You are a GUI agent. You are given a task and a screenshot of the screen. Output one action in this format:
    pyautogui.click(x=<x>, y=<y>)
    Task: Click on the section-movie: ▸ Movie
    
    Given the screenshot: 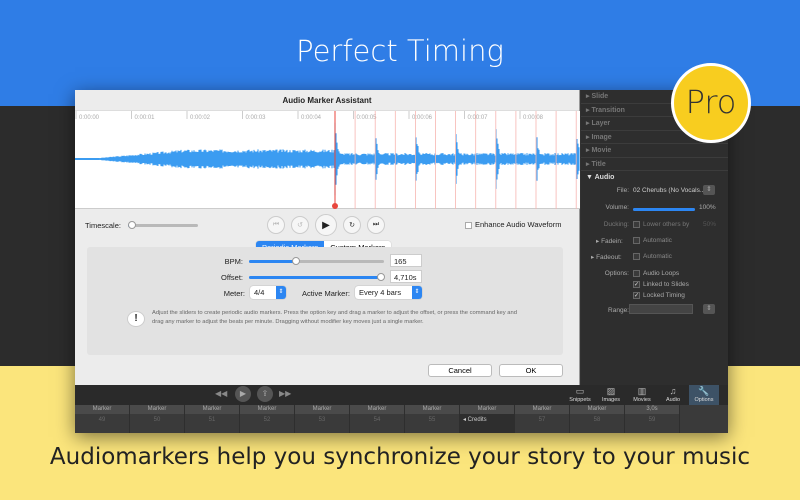 What is the action you would take?
    pyautogui.click(x=654, y=151)
    